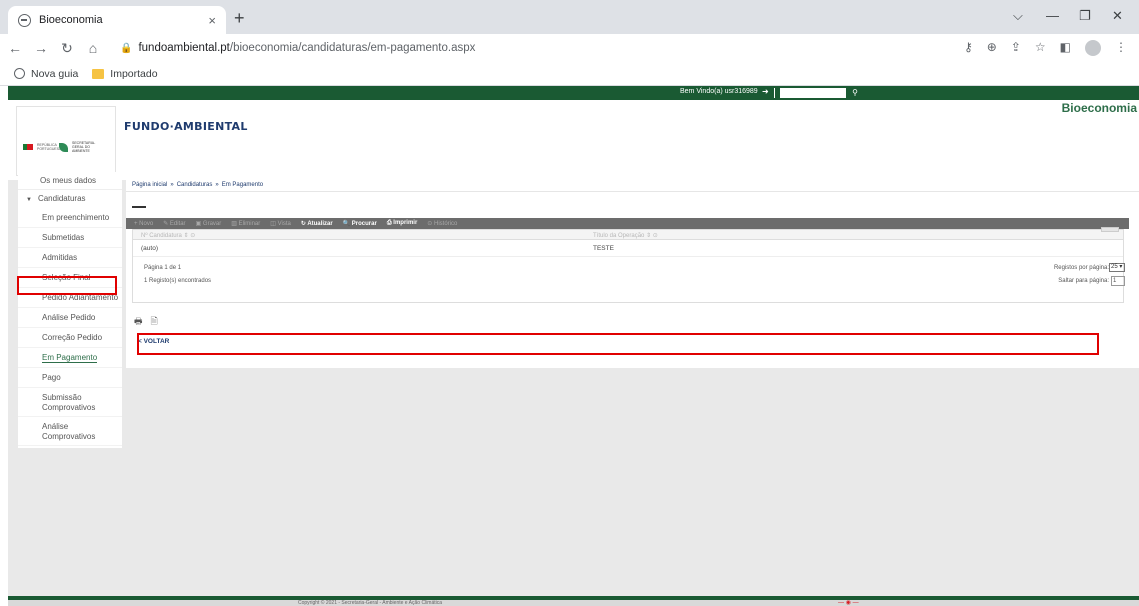 This screenshot has width=1139, height=606. Describe the element at coordinates (573, 93) in the screenshot. I see `top-band: Bem Vindo(a) usr316989 ➜ ⚲` at that location.